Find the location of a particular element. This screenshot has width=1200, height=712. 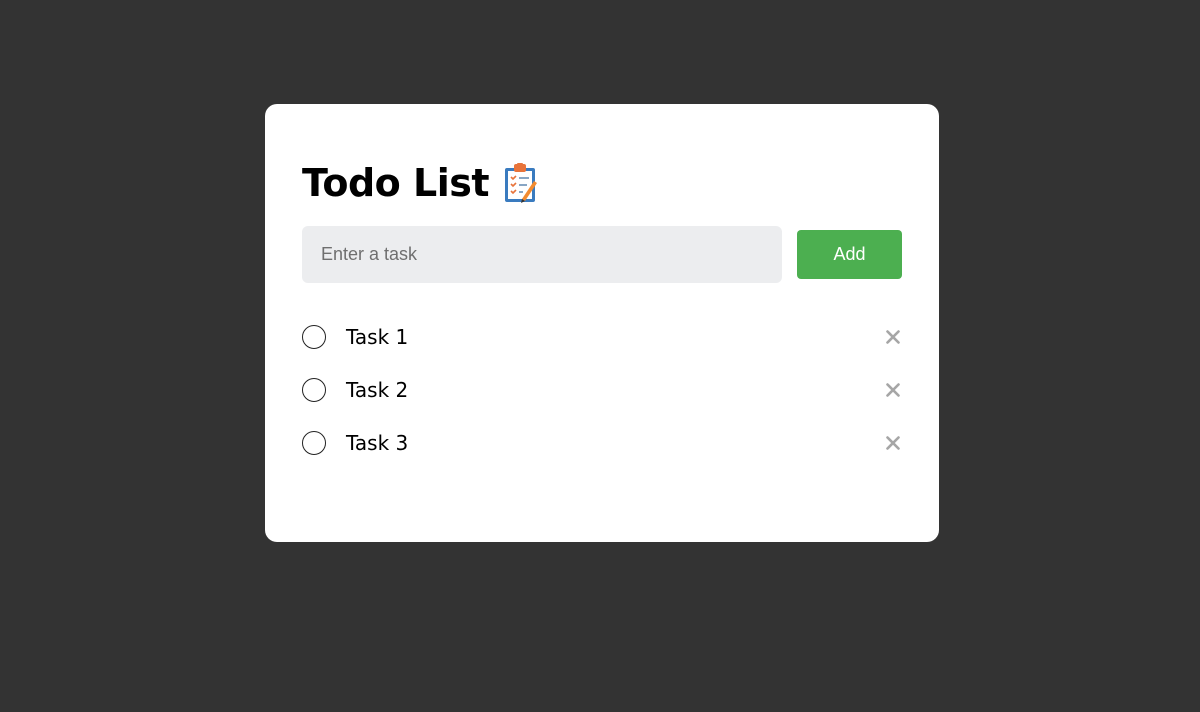

list-item: Task 3 is located at coordinates (602, 442).